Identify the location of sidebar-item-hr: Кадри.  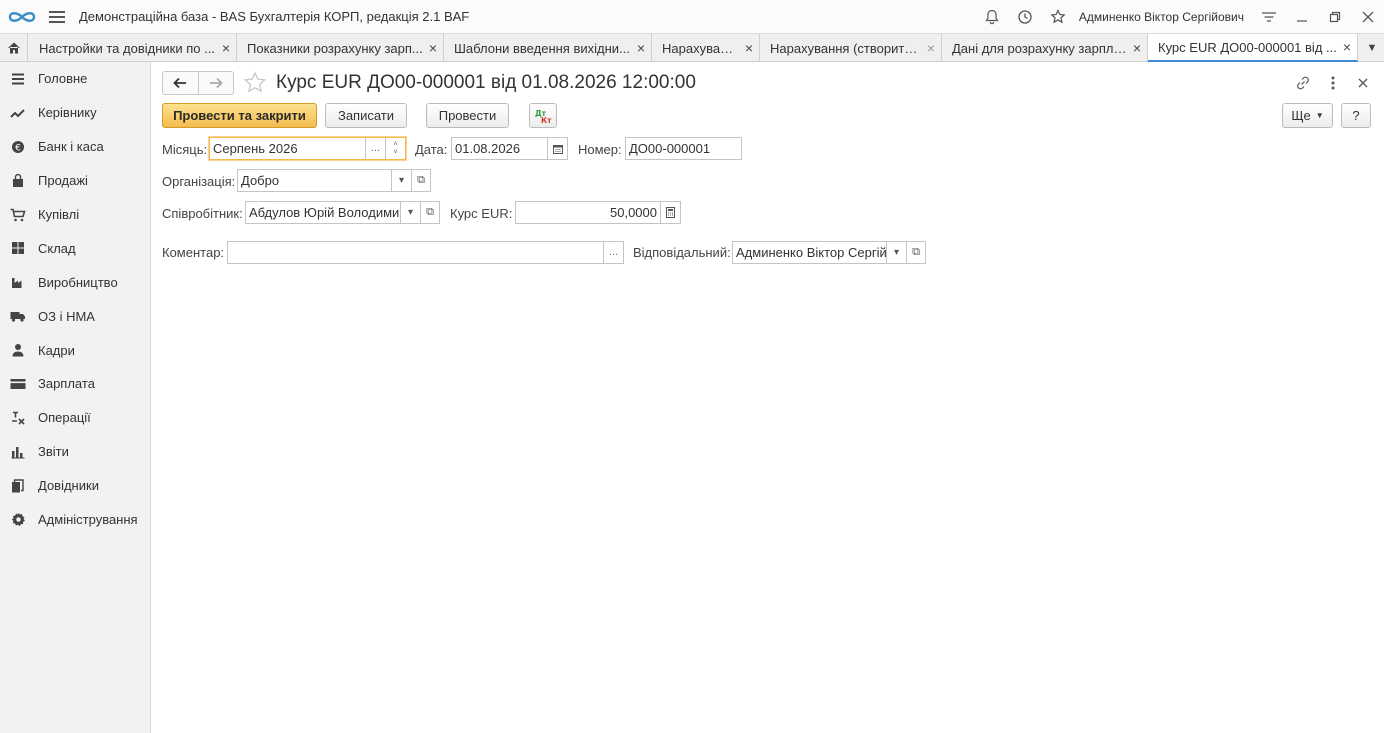
(75, 350).